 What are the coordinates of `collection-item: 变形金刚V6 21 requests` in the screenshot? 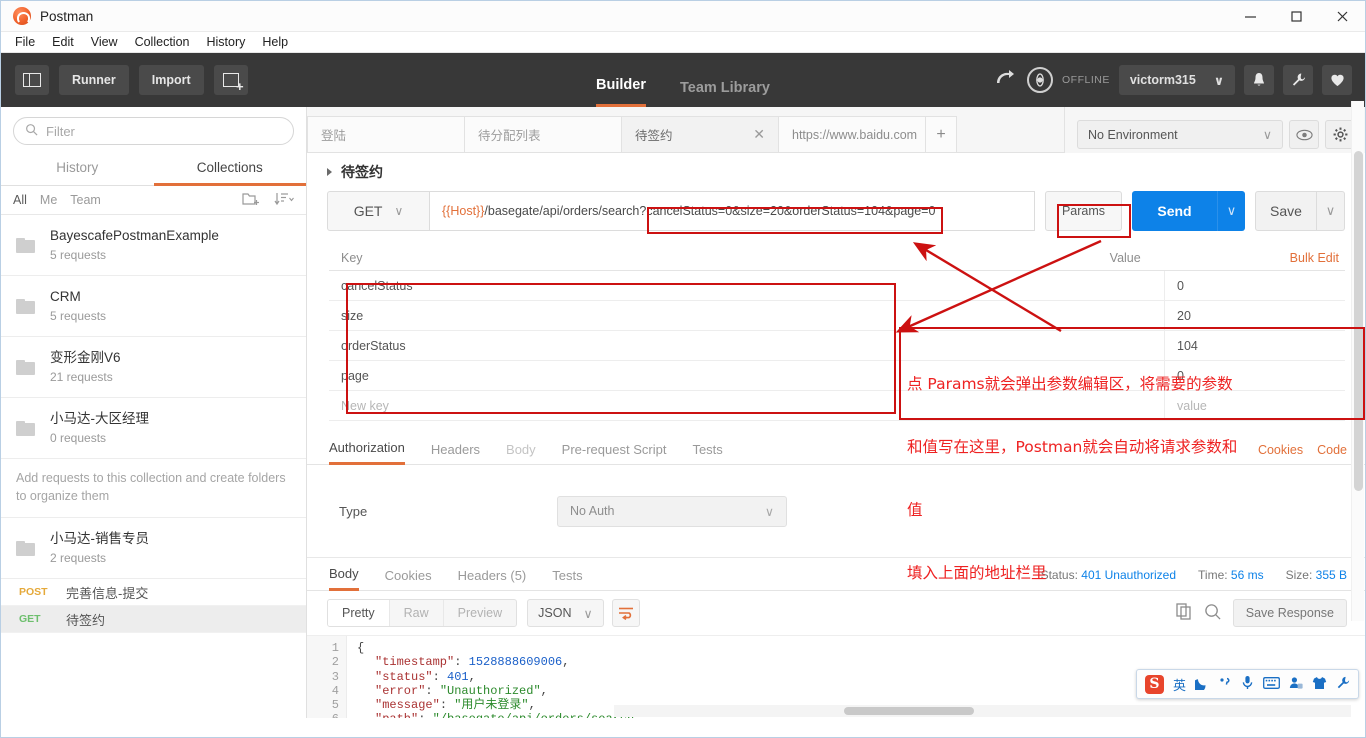 It's located at (153, 367).